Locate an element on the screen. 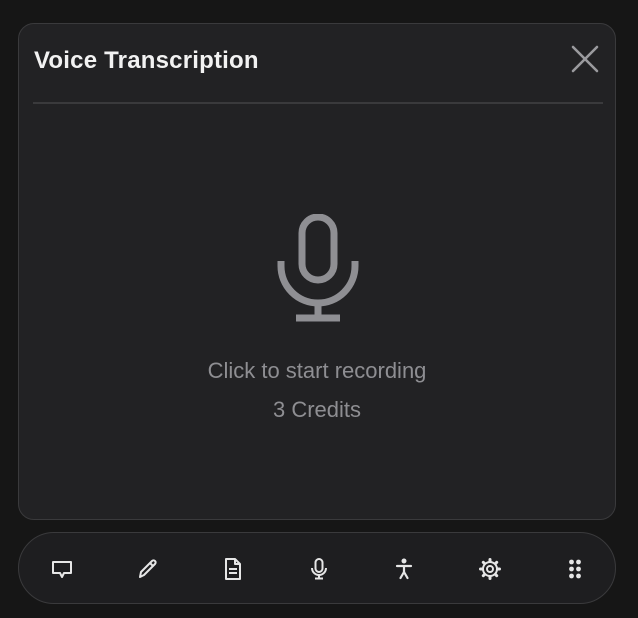 Image resolution: width=638 pixels, height=618 pixels. credits-count: 3 Credits is located at coordinates (317, 409).